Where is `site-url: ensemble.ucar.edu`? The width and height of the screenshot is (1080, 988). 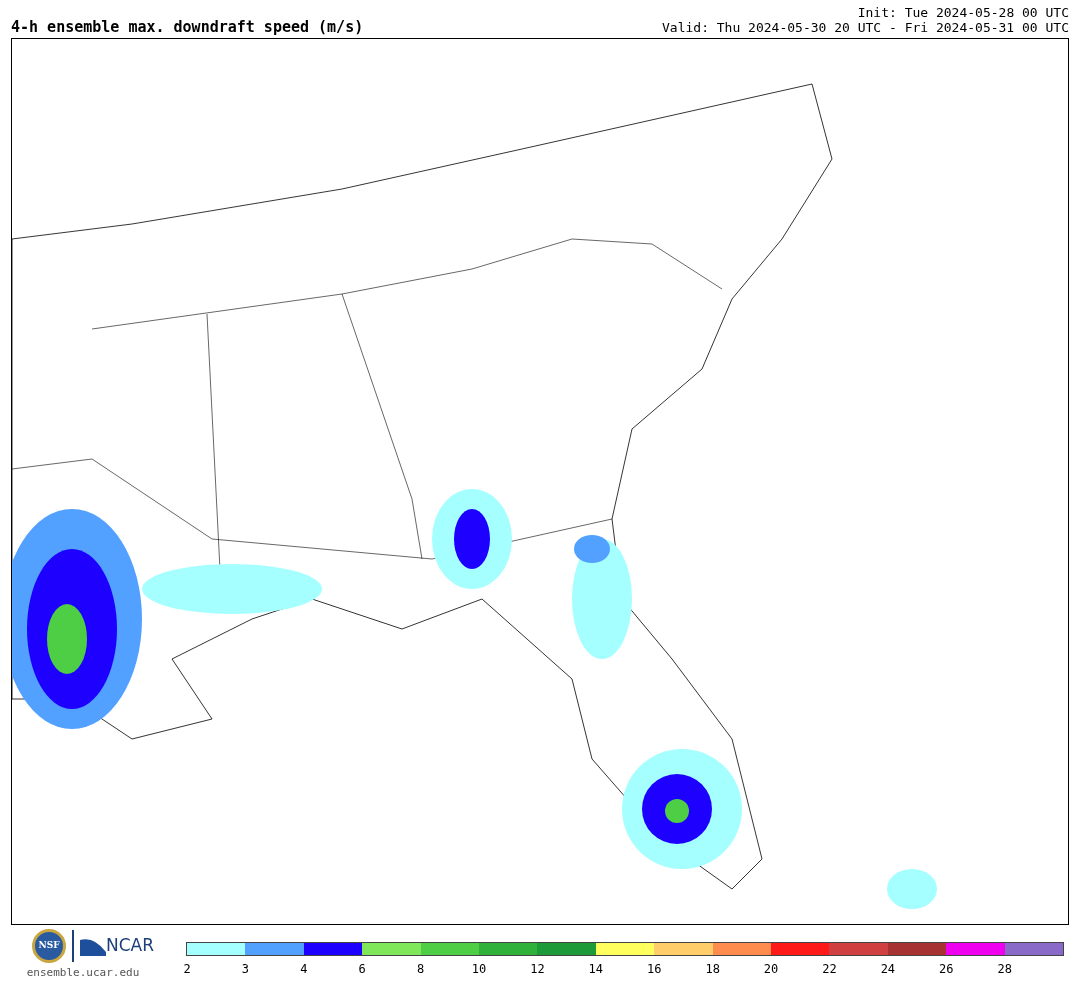 site-url: ensemble.ucar.edu is located at coordinates (83, 973).